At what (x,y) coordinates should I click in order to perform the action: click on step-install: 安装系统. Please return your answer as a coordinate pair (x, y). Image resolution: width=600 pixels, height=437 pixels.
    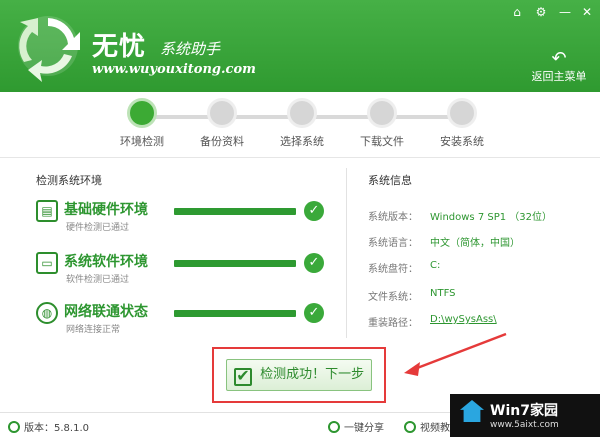
    Looking at the image, I should click on (462, 123).